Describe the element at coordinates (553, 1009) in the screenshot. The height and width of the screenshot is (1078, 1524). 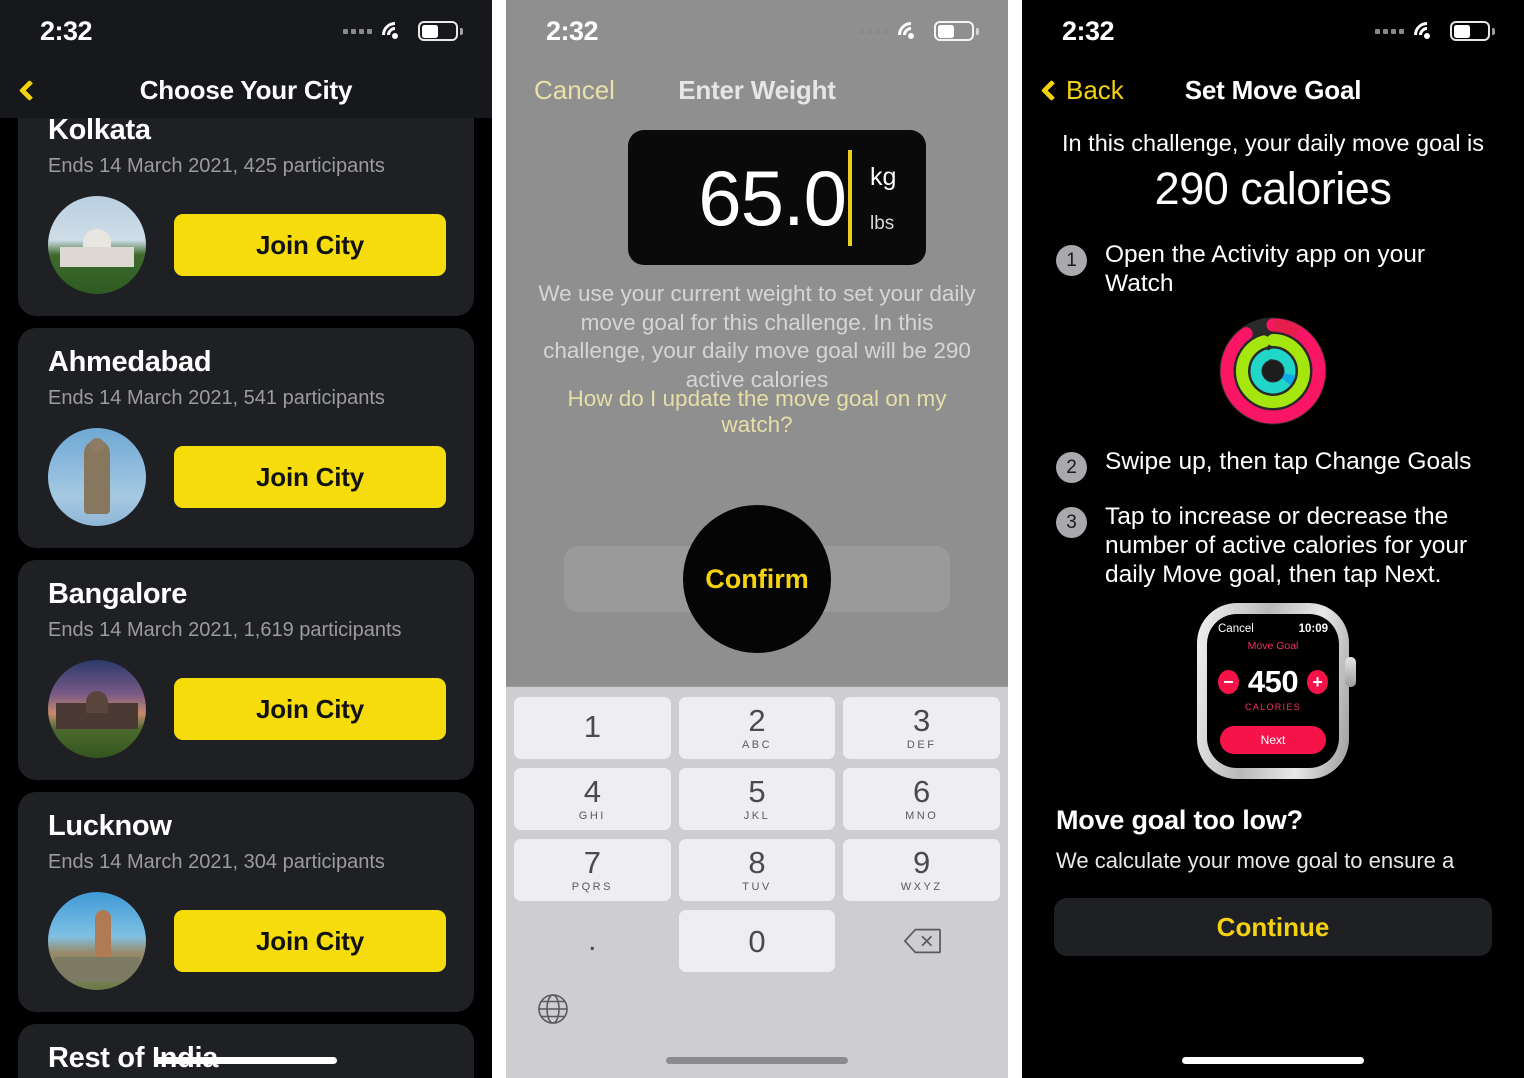
I see `globe-icon` at that location.